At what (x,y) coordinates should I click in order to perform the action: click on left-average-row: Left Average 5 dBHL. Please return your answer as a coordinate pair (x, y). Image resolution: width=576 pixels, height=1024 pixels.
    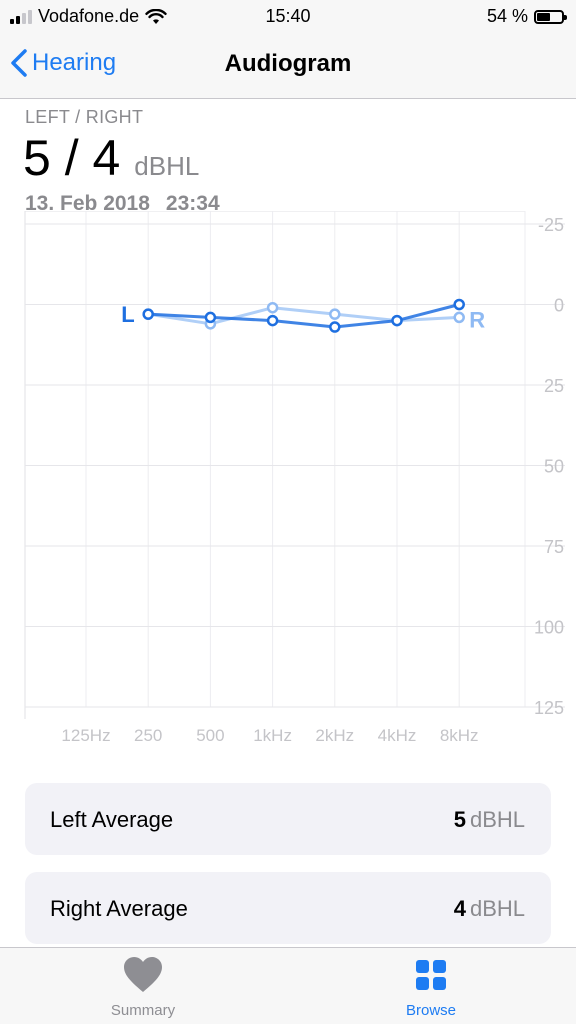
    Looking at the image, I should click on (288, 819).